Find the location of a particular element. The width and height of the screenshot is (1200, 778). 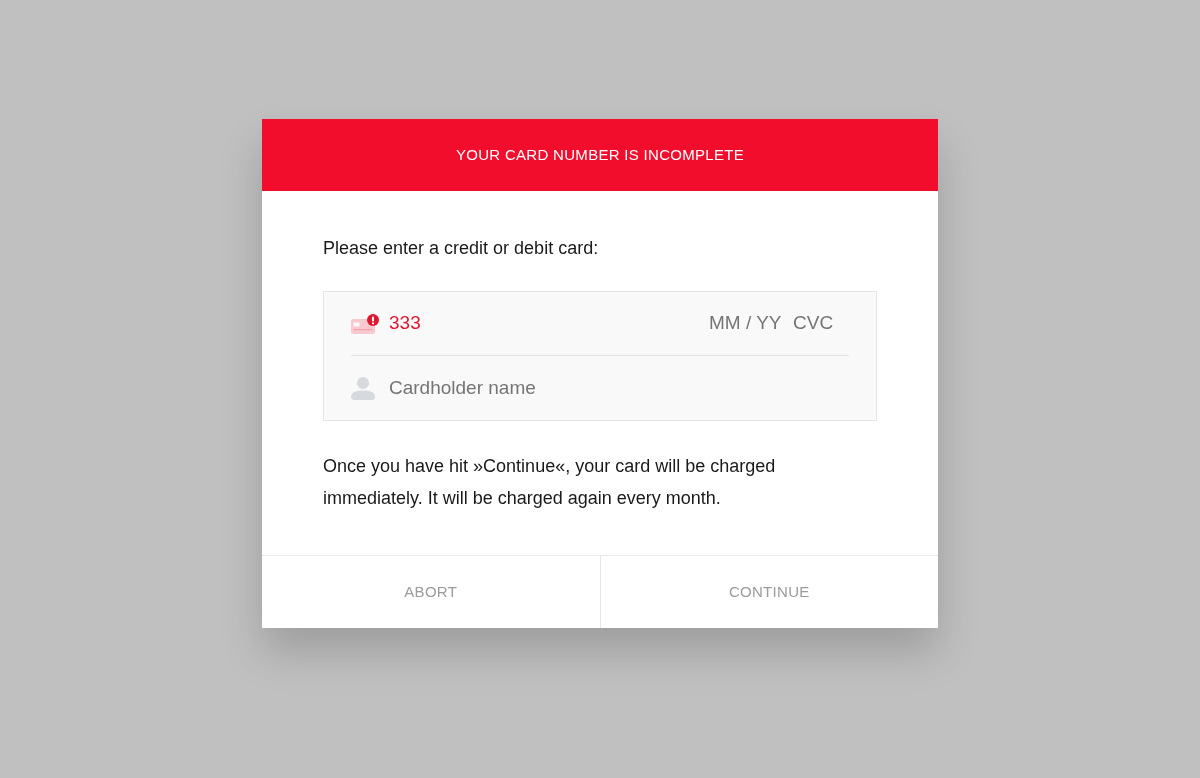

abort-button: ABORT is located at coordinates (431, 592).